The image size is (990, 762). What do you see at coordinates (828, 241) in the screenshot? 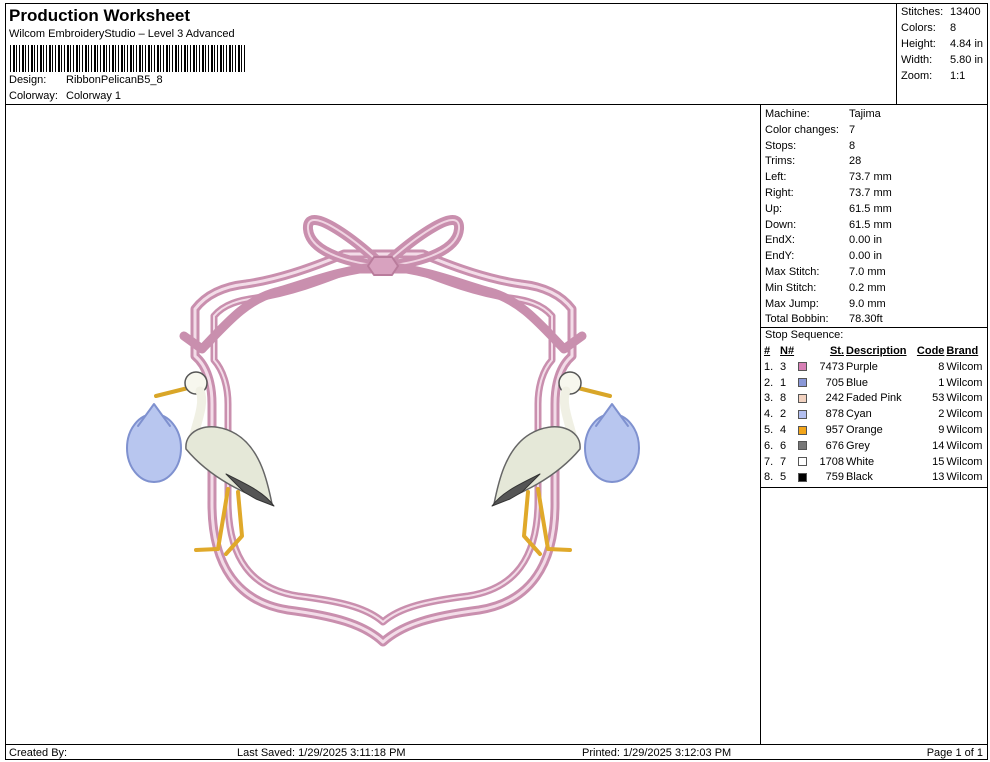
I see `info-row: EndX: 0.00 in` at bounding box center [828, 241].